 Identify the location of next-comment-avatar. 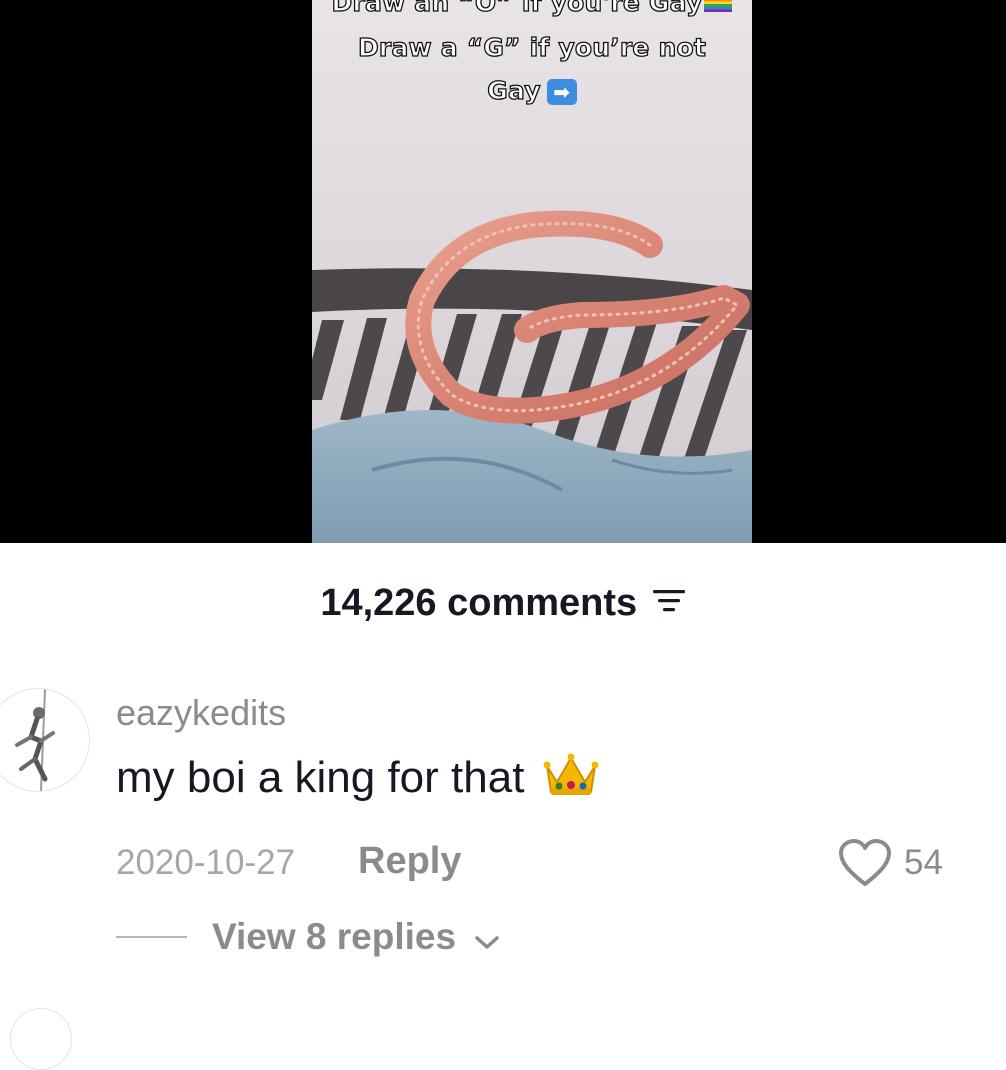
(41, 1039).